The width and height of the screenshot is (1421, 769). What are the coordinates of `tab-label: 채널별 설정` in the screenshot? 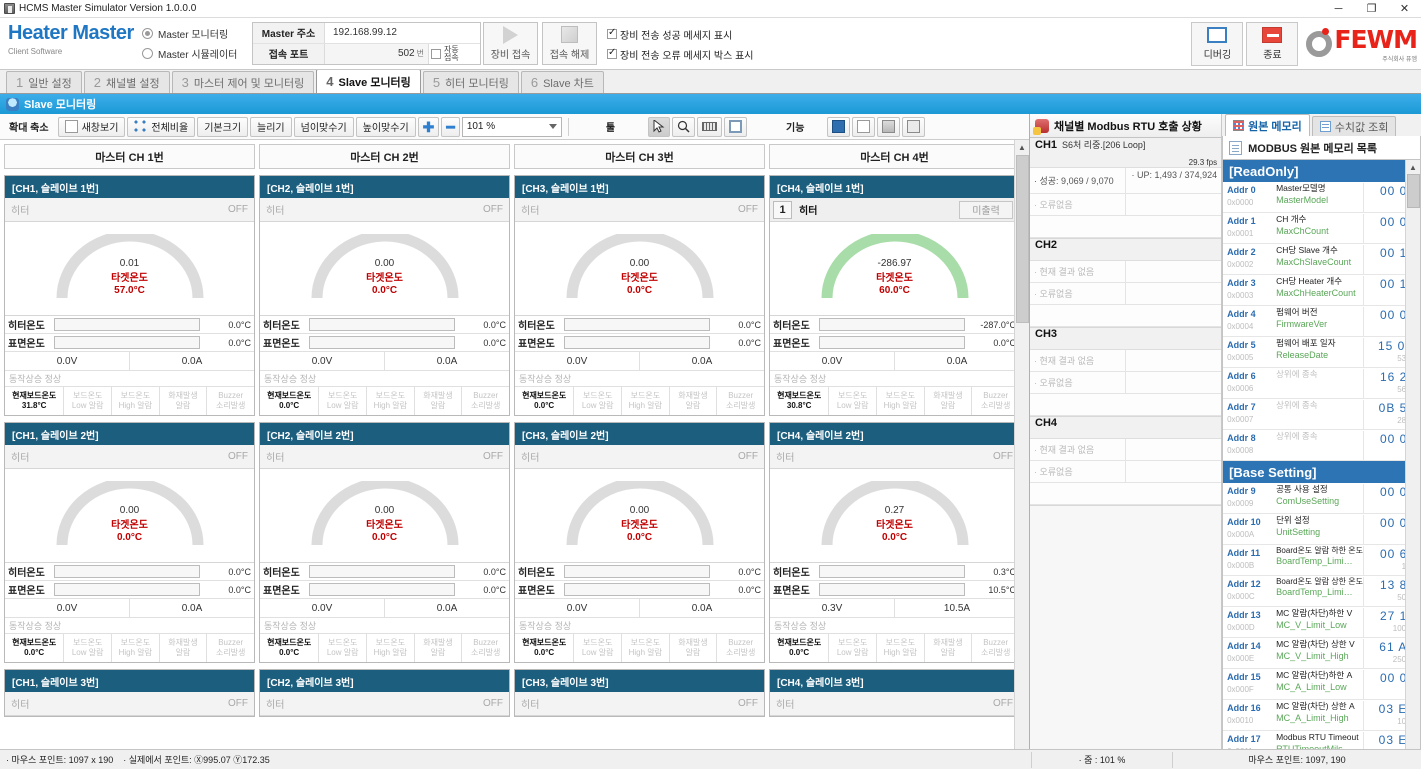 It's located at (133, 83).